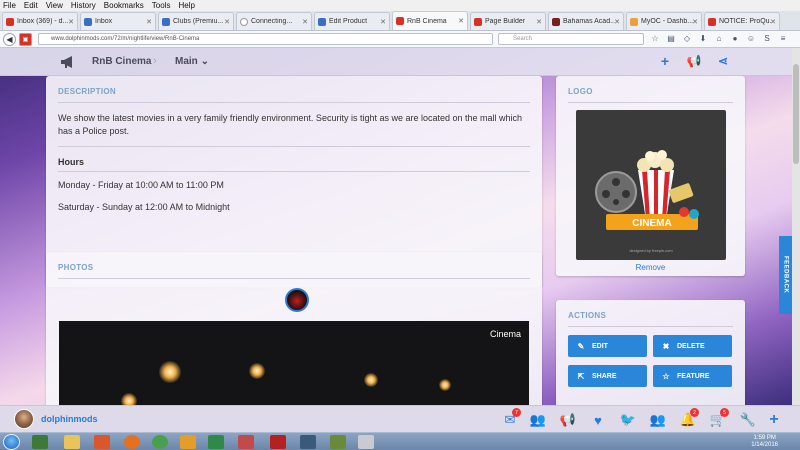 This screenshot has width=800, height=450. What do you see at coordinates (719, 38) in the screenshot?
I see `home-icon: ⌂` at bounding box center [719, 38].